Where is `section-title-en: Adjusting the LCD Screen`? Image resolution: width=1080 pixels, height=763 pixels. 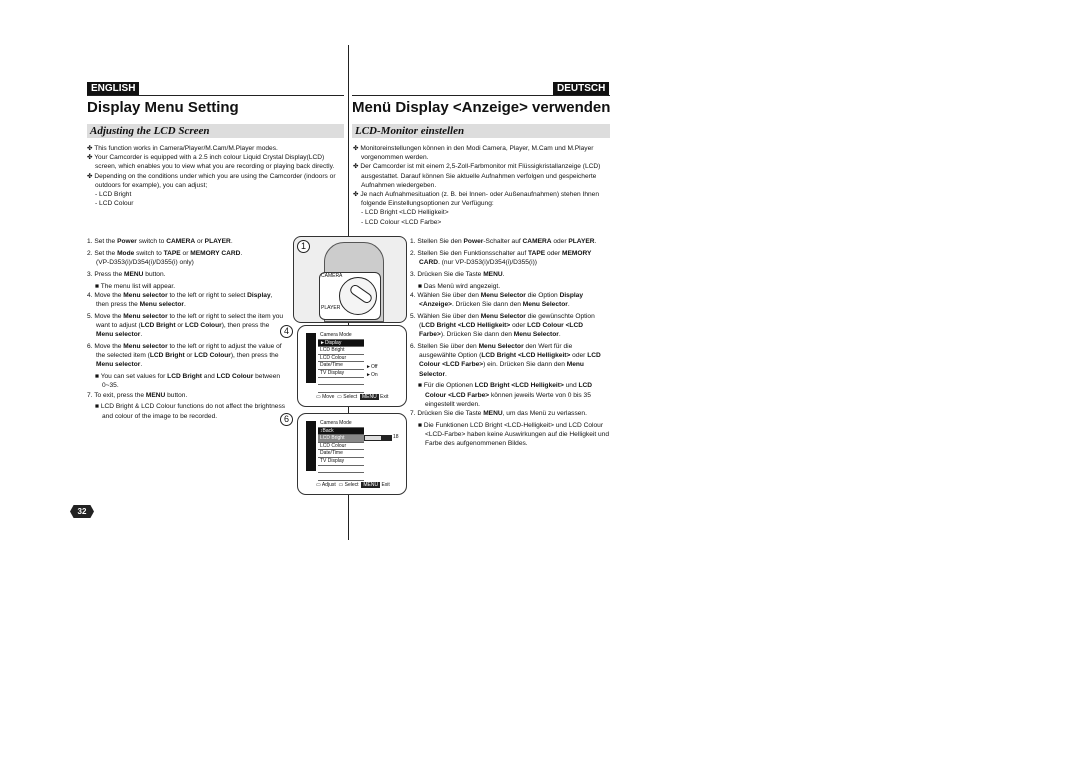 section-title-en: Adjusting the LCD Screen is located at coordinates (215, 131).